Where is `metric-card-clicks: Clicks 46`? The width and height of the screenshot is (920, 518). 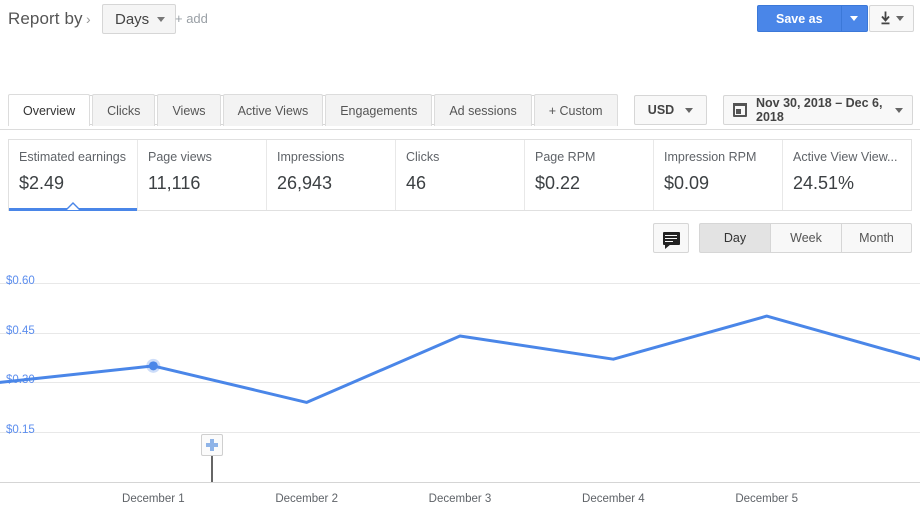
metric-card-clicks: Clicks 46 is located at coordinates (460, 175).